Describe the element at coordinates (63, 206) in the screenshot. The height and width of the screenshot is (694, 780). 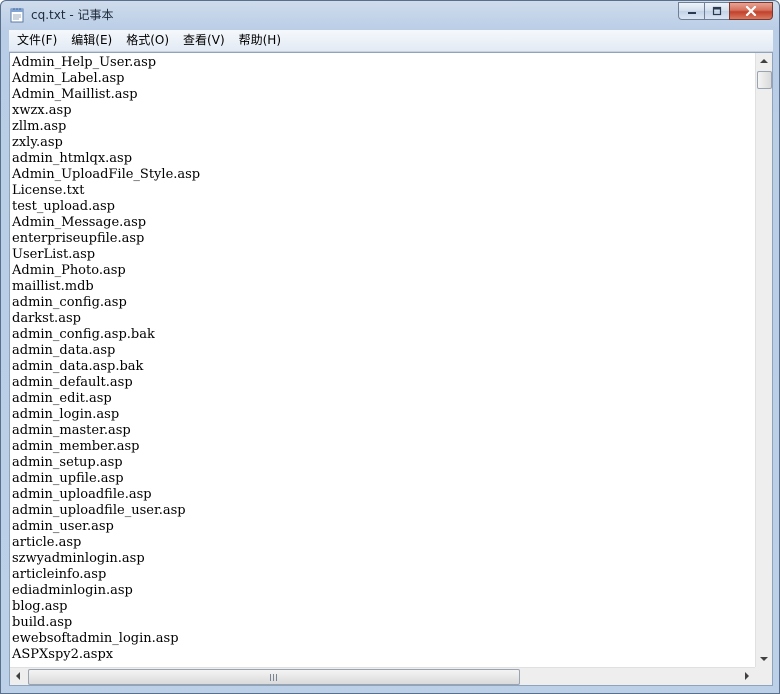
I see `text-line: test_upload.asp` at that location.